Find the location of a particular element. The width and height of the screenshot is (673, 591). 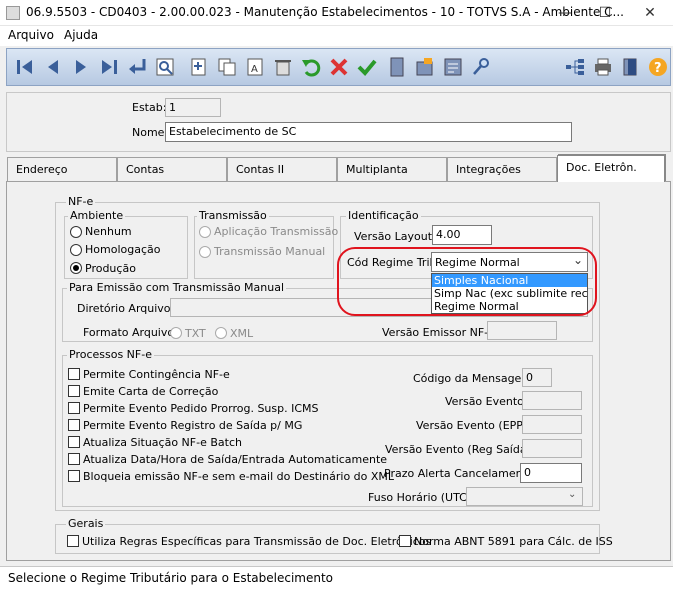

radio-homologacao is located at coordinates (76, 250).